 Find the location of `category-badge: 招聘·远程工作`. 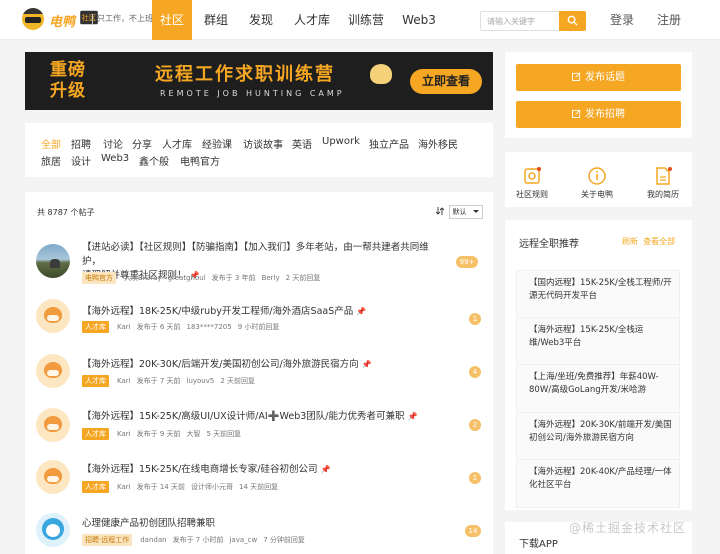

category-badge: 招聘·远程工作 is located at coordinates (107, 540).